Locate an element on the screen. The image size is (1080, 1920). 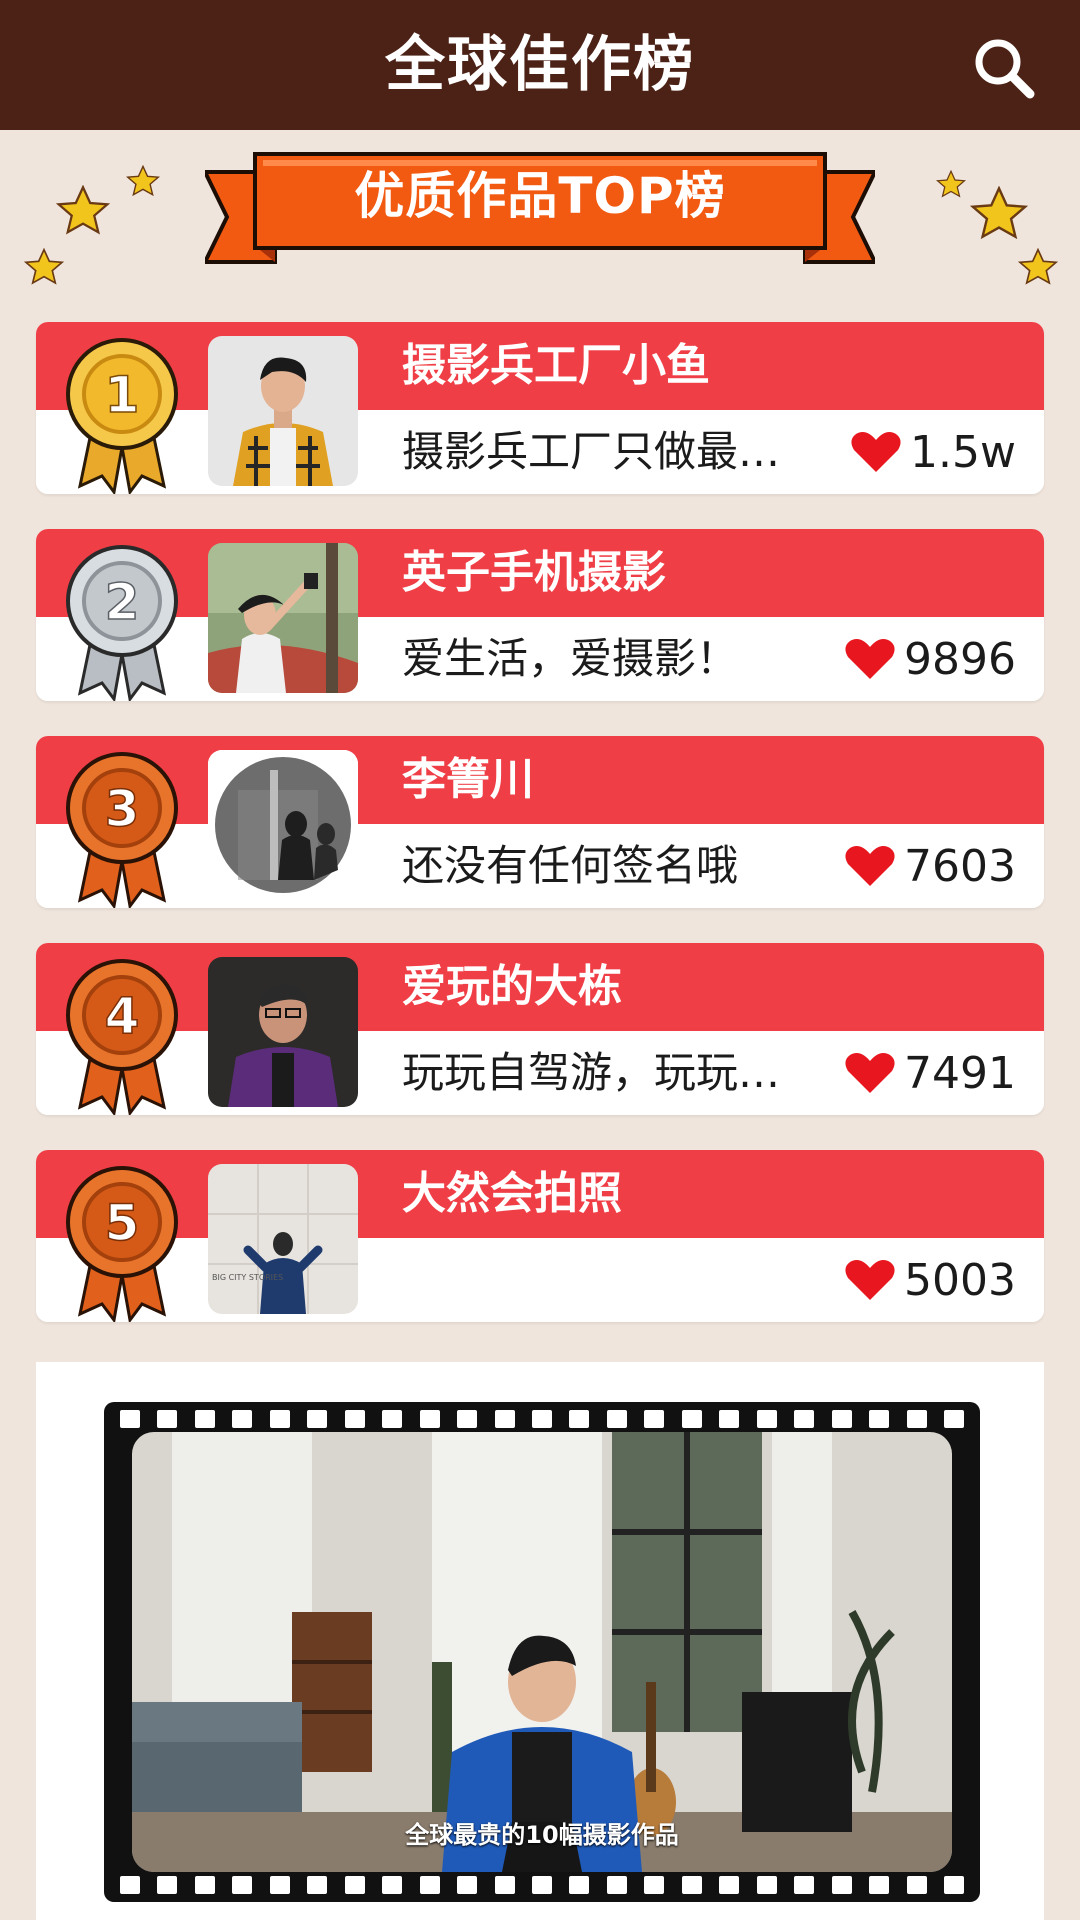
user-signature: 还没有任何签名哦 is located at coordinates (570, 865).